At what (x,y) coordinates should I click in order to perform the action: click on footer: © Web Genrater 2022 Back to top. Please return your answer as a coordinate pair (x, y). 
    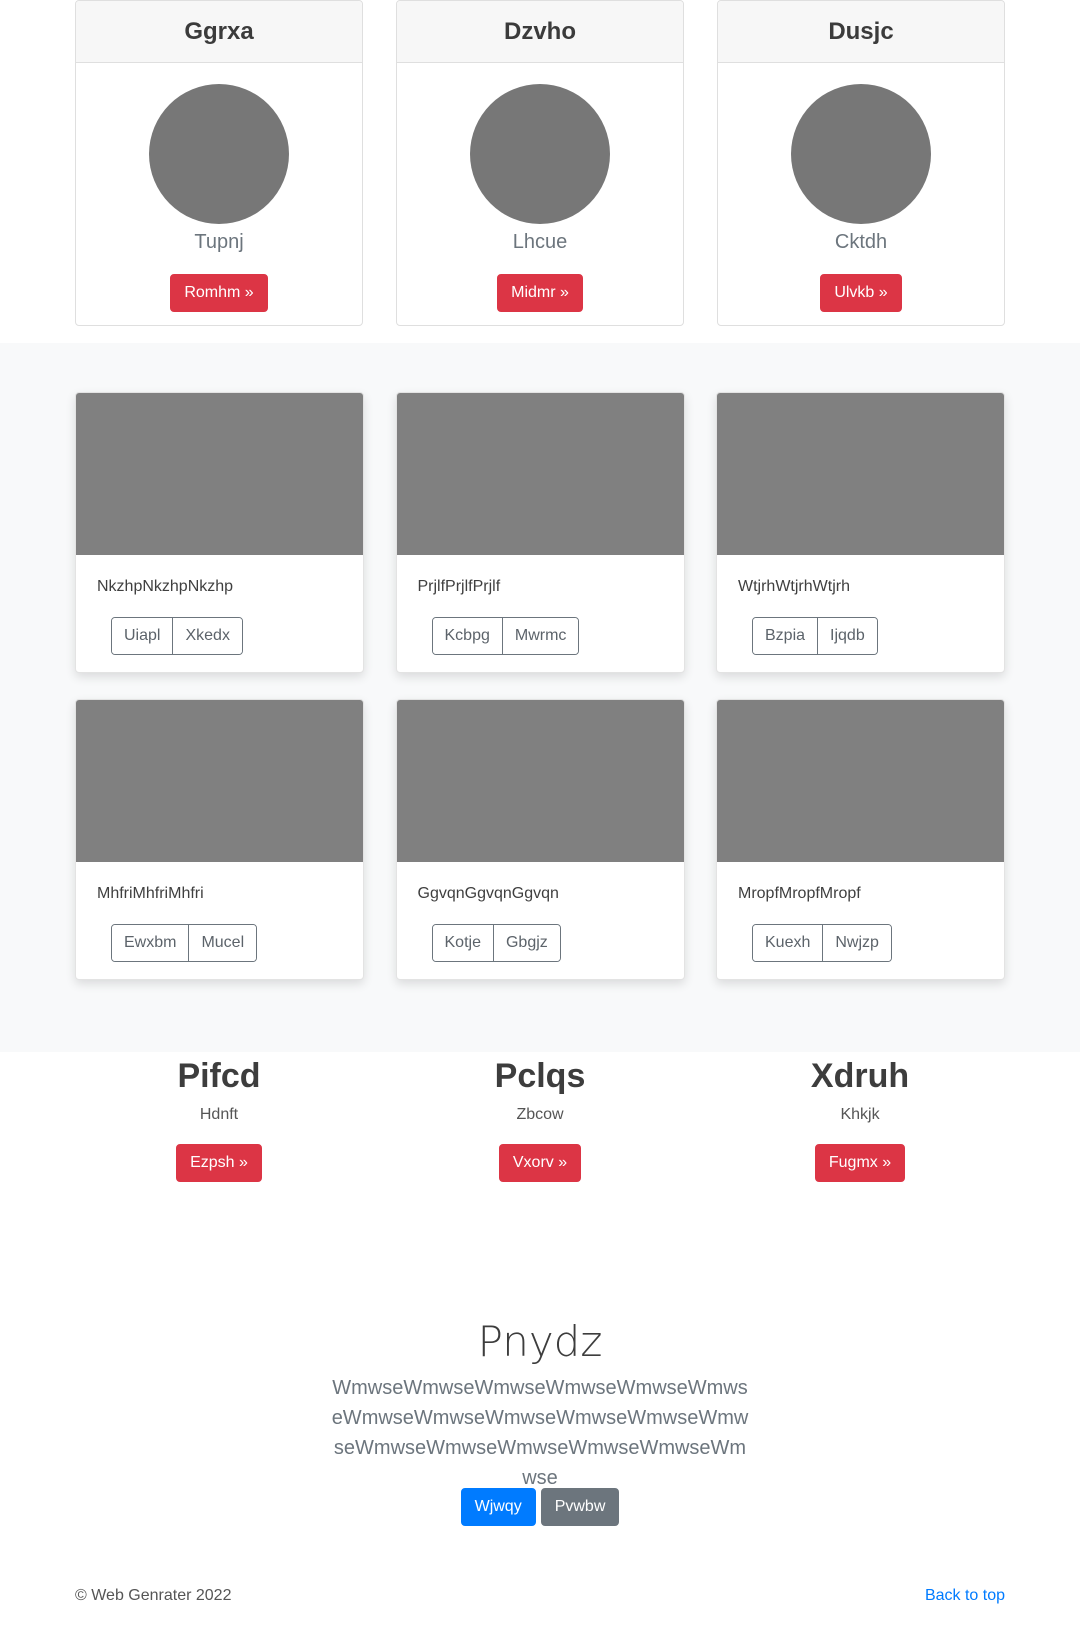
    Looking at the image, I should click on (540, 1596).